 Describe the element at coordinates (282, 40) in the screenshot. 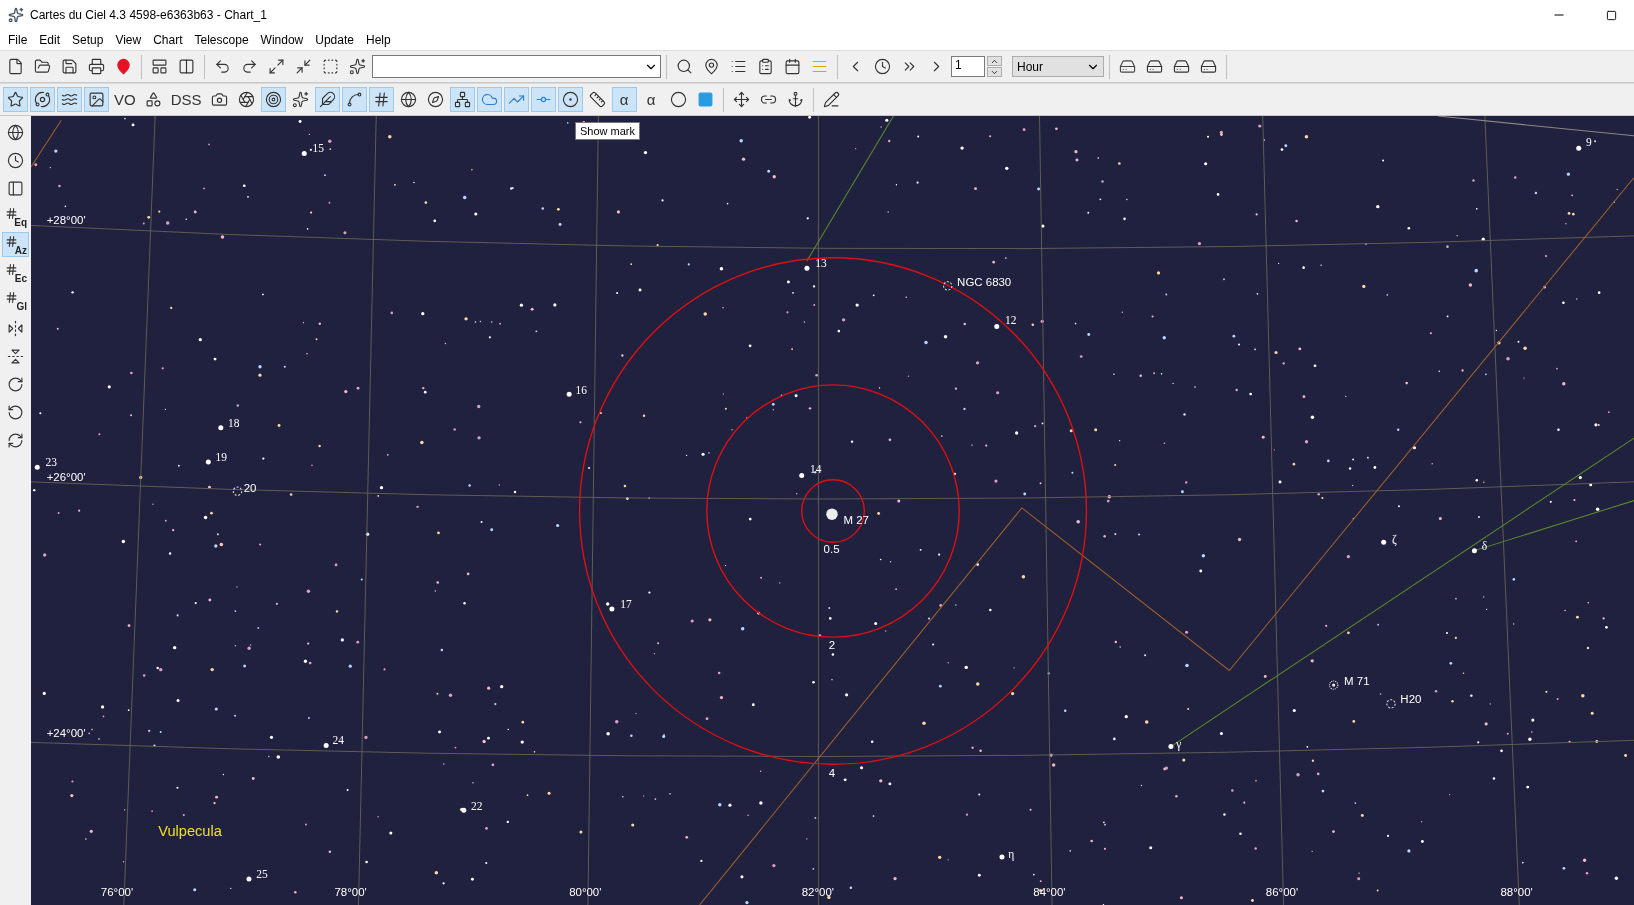

I see `menu-item: Window` at that location.